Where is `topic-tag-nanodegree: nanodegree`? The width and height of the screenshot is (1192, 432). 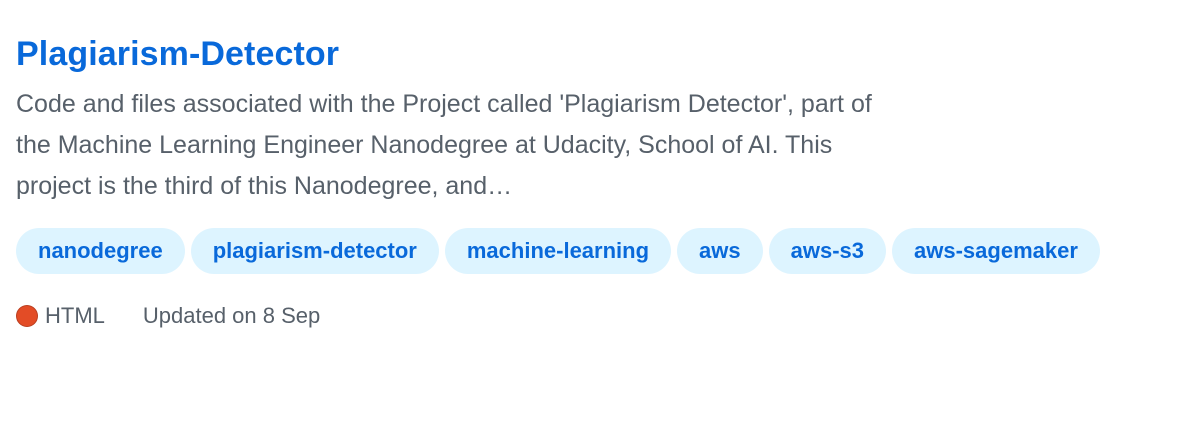
topic-tag-nanodegree: nanodegree is located at coordinates (100, 251).